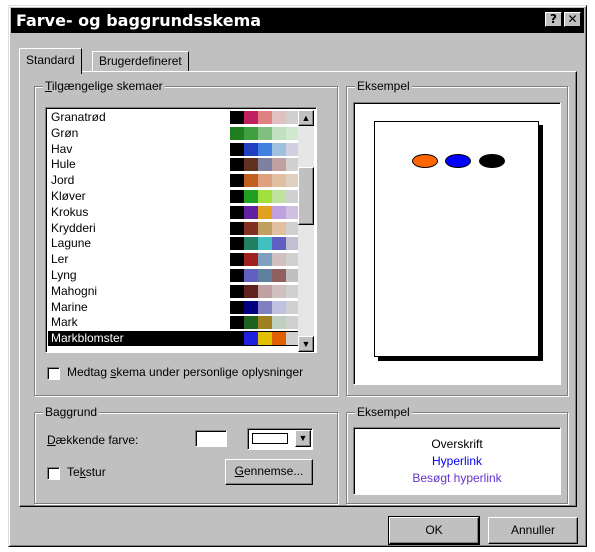 Image resolution: width=595 pixels, height=552 pixels. What do you see at coordinates (174, 259) in the screenshot?
I see `scheme-list-item: Ler` at bounding box center [174, 259].